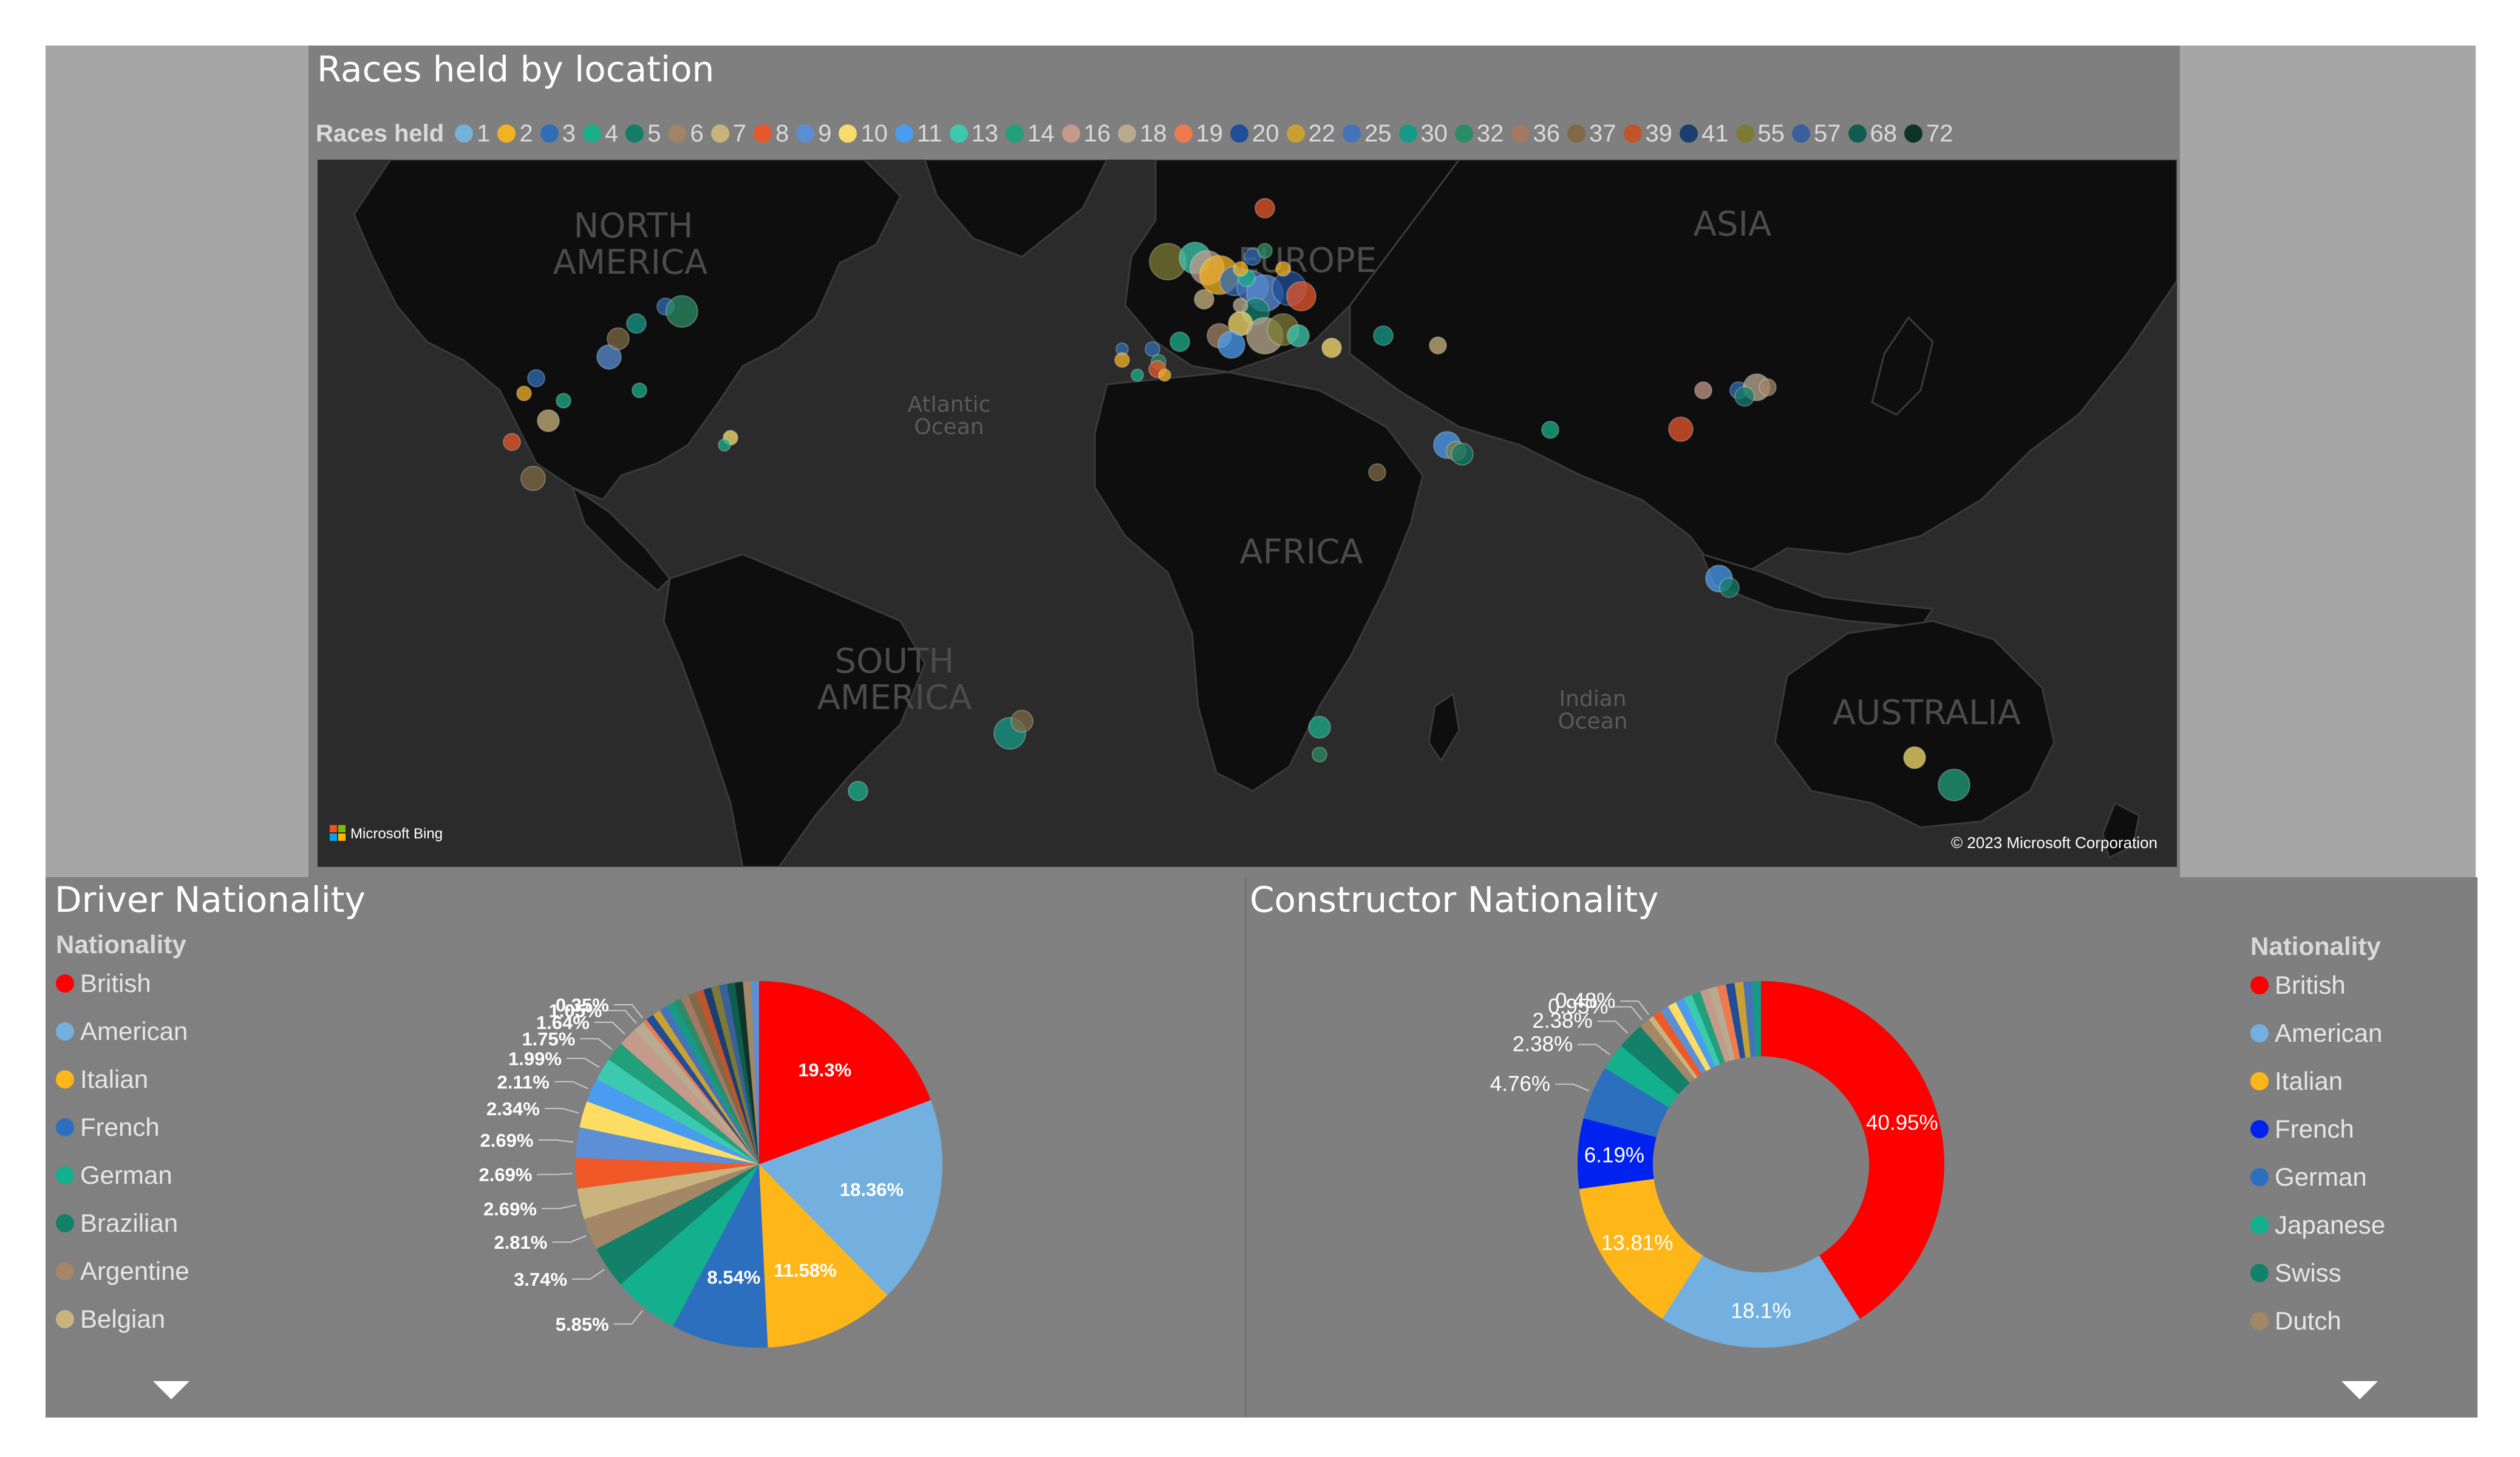 Image resolution: width=2520 pixels, height=1457 pixels. What do you see at coordinates (2054, 843) in the screenshot?
I see `map-copyright: © 2023 Microsoft Corporation` at bounding box center [2054, 843].